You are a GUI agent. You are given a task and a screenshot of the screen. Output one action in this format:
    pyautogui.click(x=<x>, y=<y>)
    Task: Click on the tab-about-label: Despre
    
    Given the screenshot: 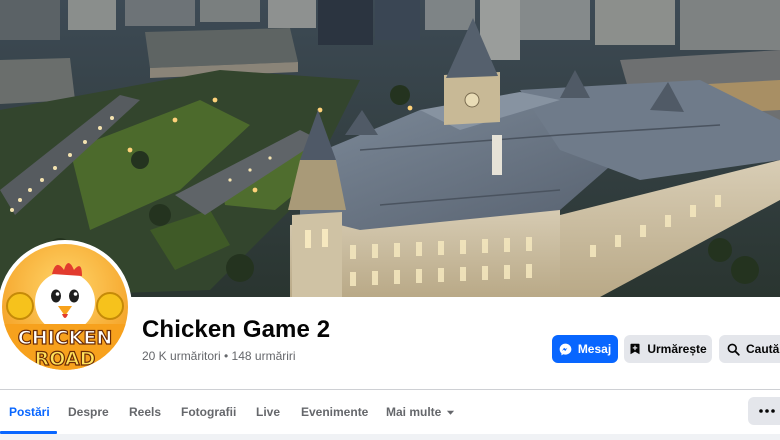 What is the action you would take?
    pyautogui.click(x=88, y=412)
    